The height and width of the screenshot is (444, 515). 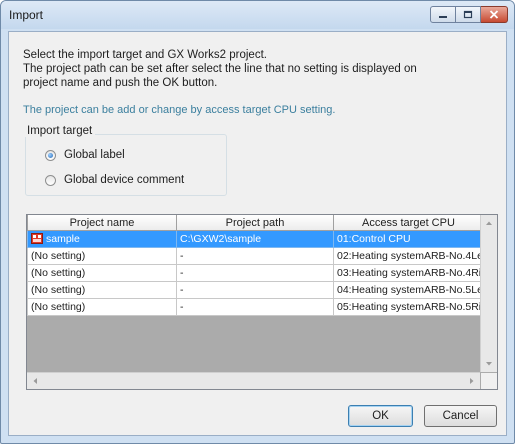 What do you see at coordinates (124, 180) in the screenshot?
I see `radio-global-device-comment-text: Global device comment` at bounding box center [124, 180].